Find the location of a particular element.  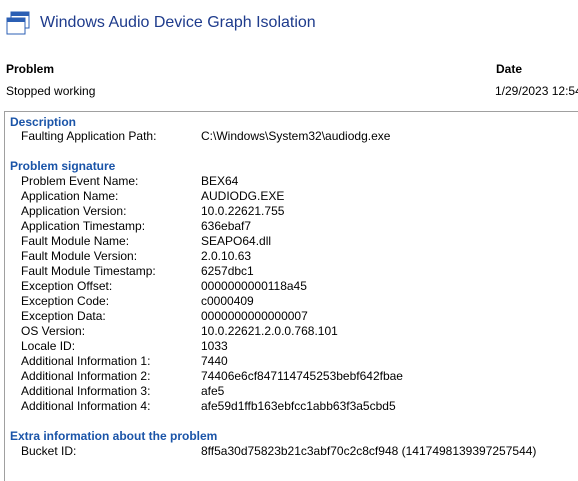

problem-column-header: Problem is located at coordinates (30, 69).